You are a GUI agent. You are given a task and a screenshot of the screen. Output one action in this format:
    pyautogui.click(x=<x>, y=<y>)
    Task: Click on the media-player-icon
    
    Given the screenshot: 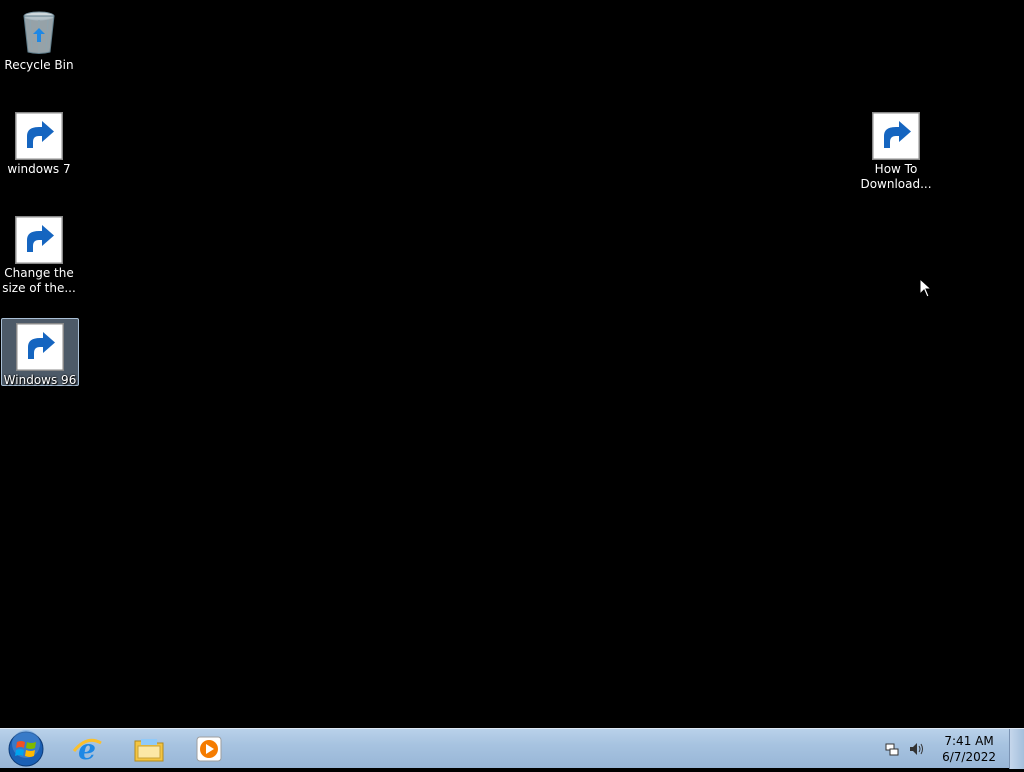 What is the action you would take?
    pyautogui.click(x=209, y=749)
    